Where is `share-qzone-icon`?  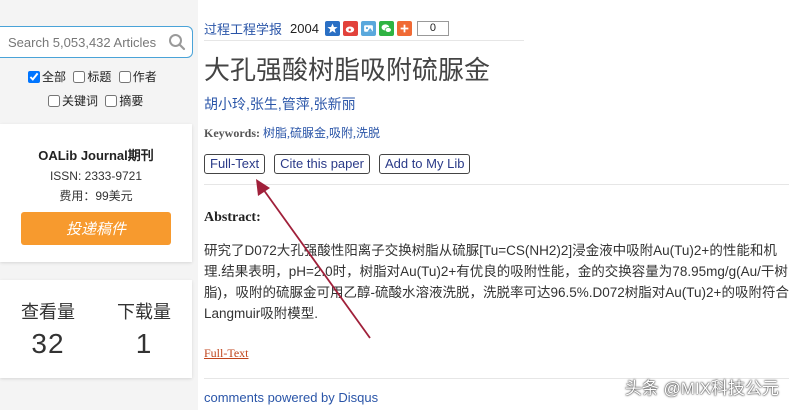 share-qzone-icon is located at coordinates (368, 28).